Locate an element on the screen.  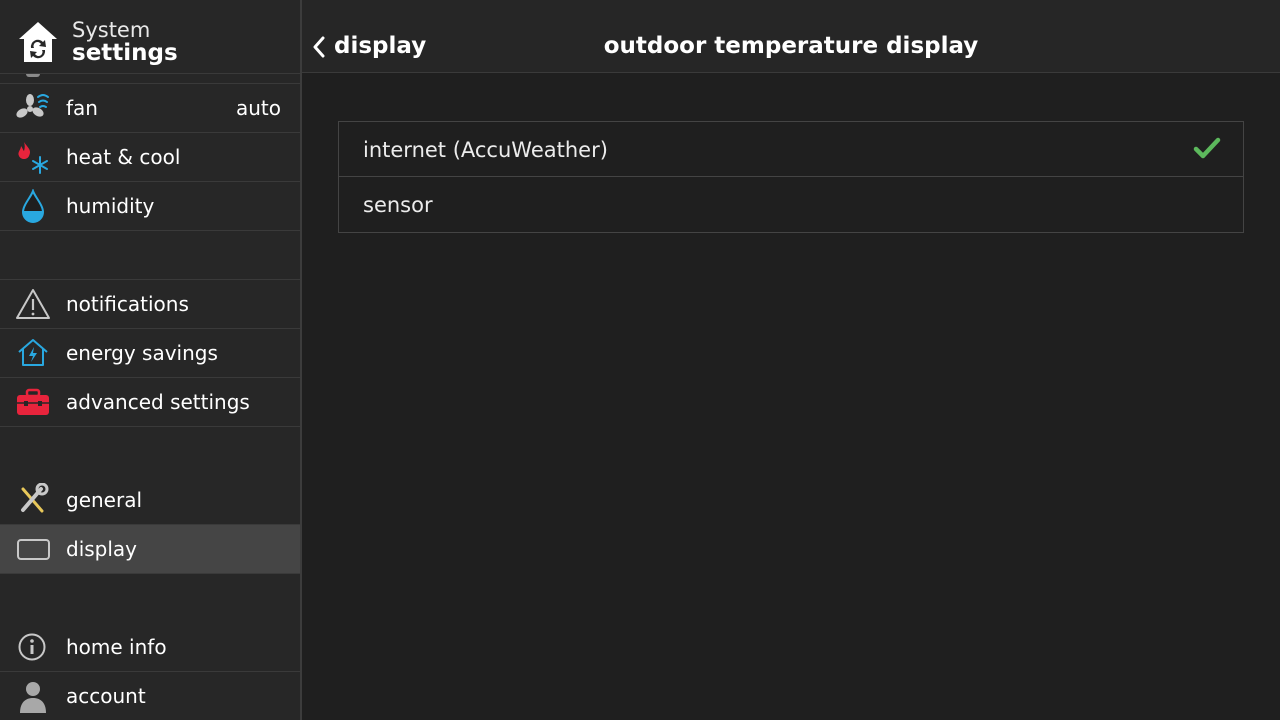
wrench-screwdriver-icon is located at coordinates (35, 498).